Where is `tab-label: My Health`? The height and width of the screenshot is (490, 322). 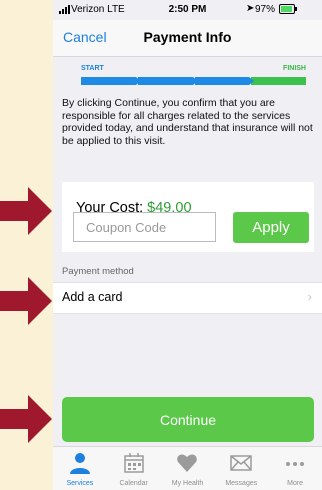 tab-label: My Health is located at coordinates (187, 483).